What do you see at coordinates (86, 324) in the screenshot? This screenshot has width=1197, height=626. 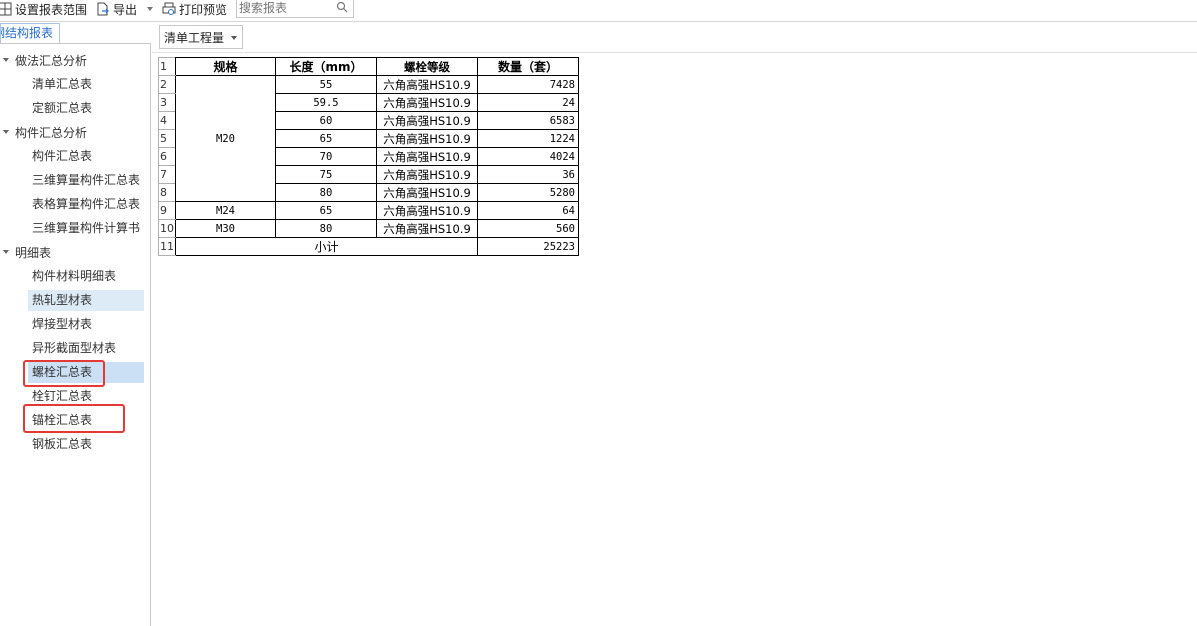 I see `tree-item-welded-profiles: 焊接型材表` at bounding box center [86, 324].